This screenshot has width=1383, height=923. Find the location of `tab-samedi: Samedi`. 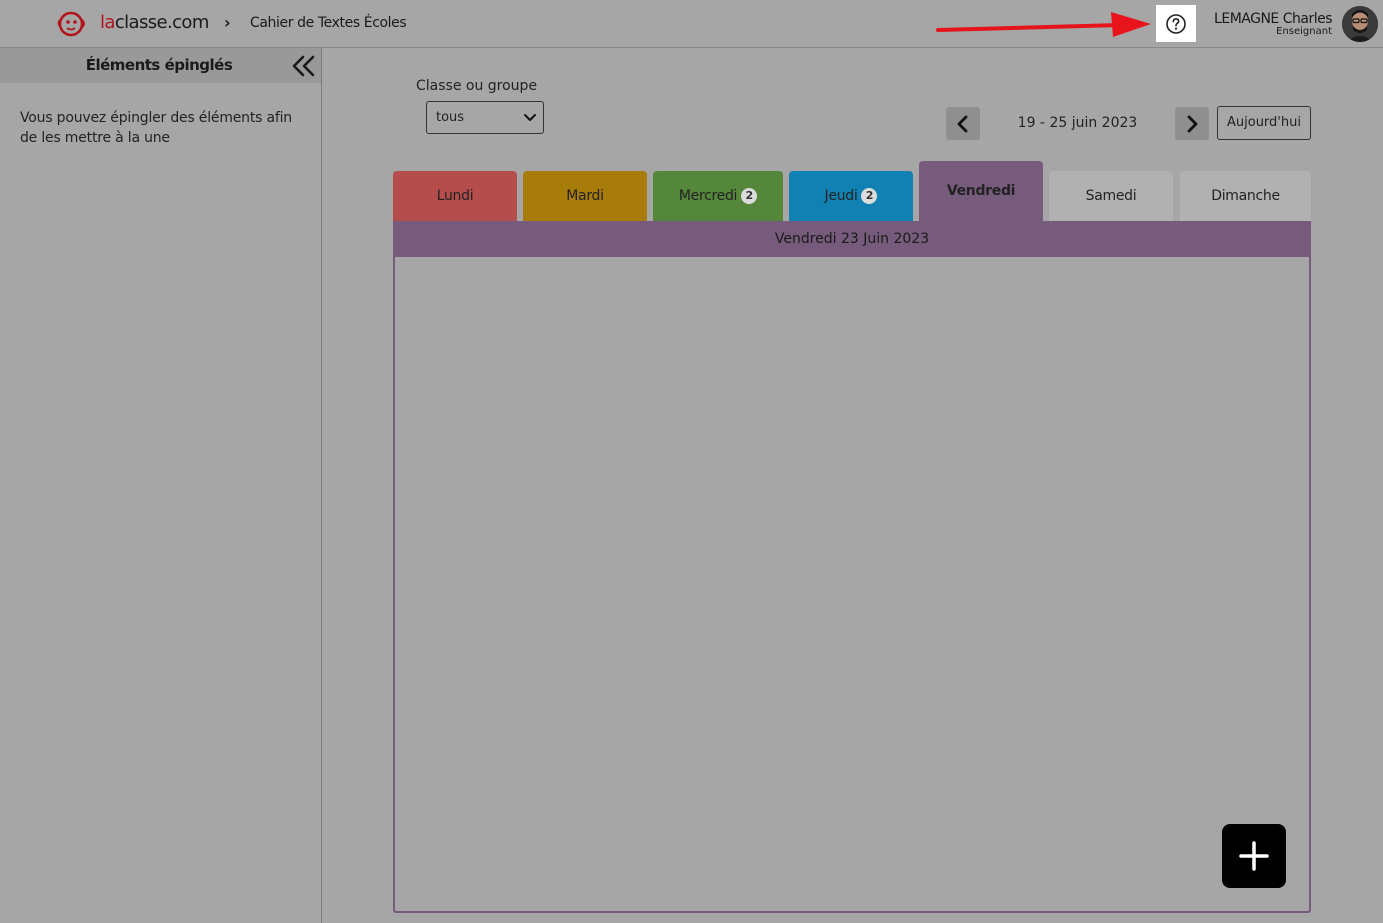

tab-samedi: Samedi is located at coordinates (1111, 196).